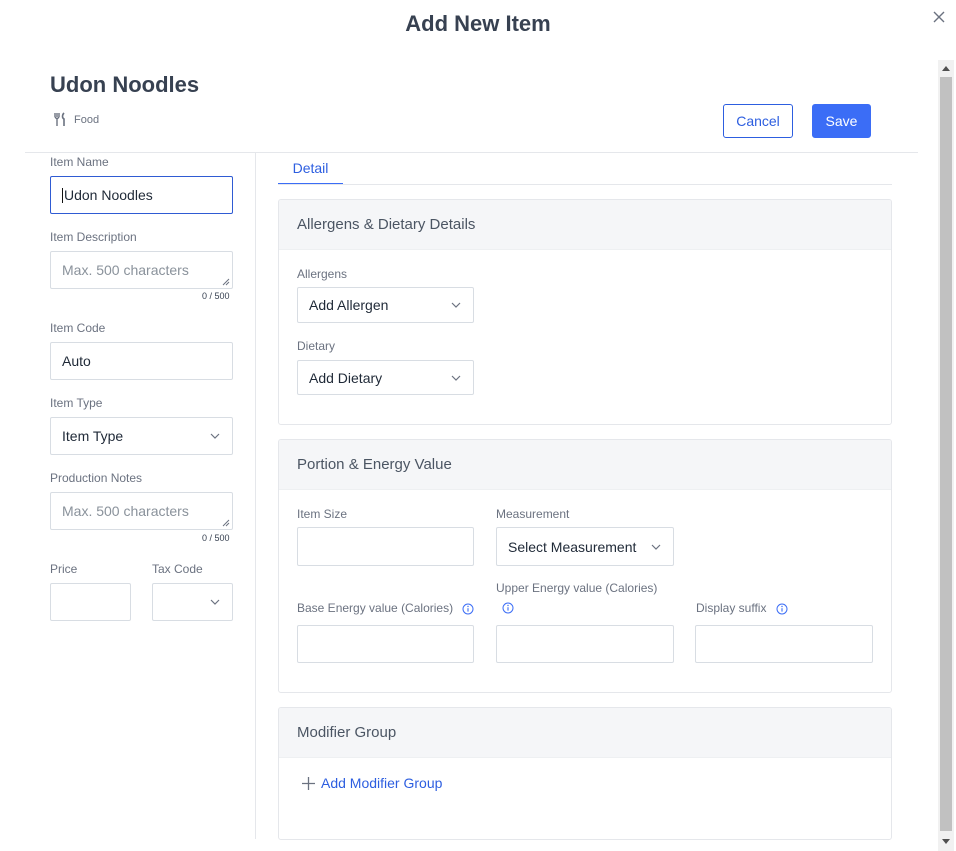 The image size is (956, 851). I want to click on item-code-label: Item Code, so click(78, 328).